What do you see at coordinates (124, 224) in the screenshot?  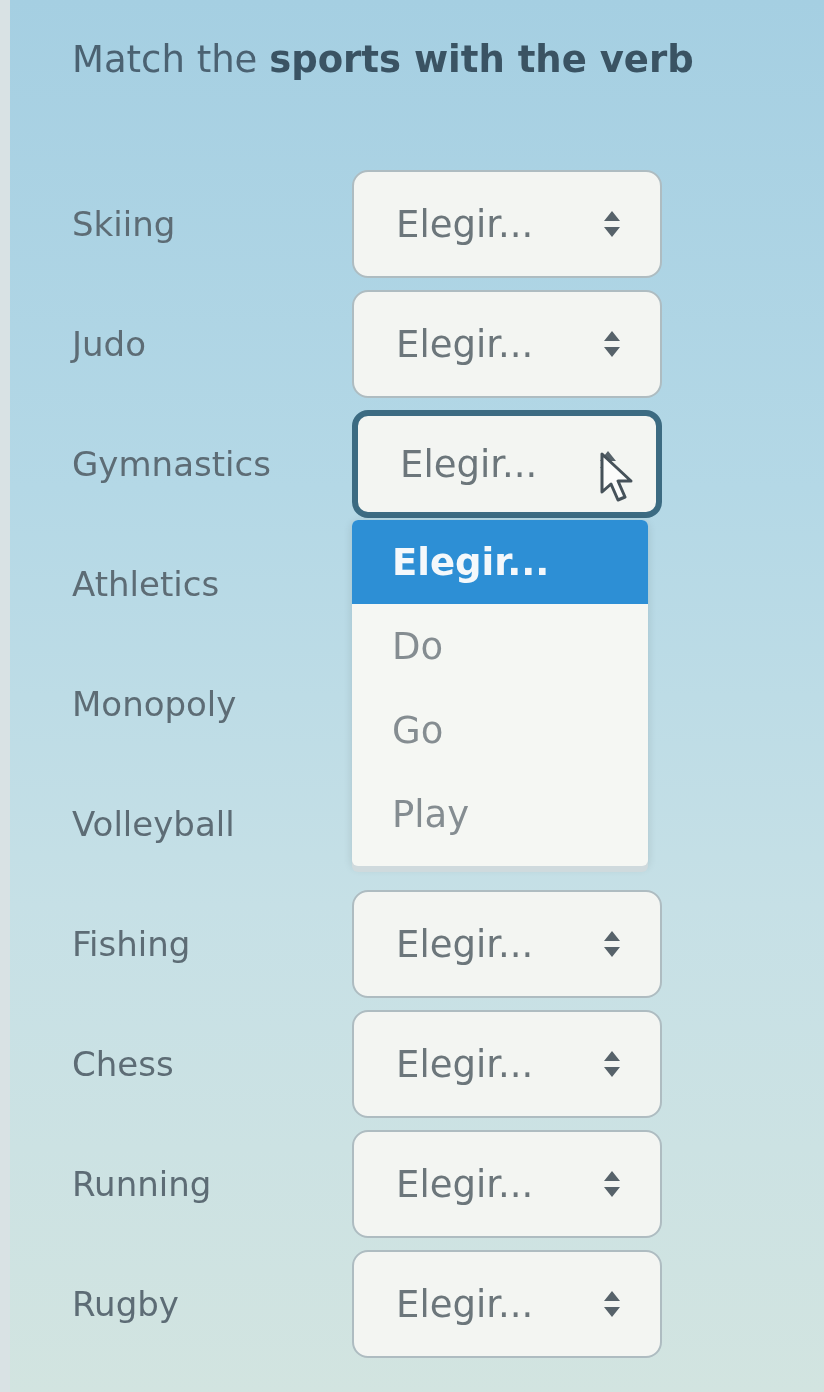 I see `sport-label: Skiing` at bounding box center [124, 224].